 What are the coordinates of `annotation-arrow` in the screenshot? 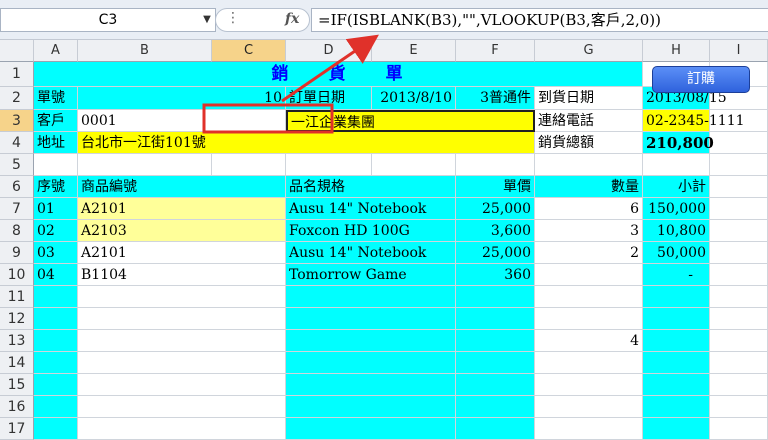 It's located at (330, 68).